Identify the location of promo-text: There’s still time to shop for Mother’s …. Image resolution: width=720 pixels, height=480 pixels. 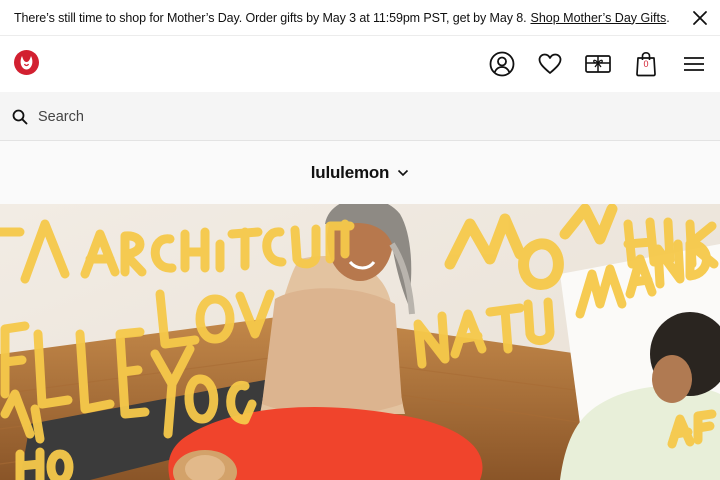
(270, 17).